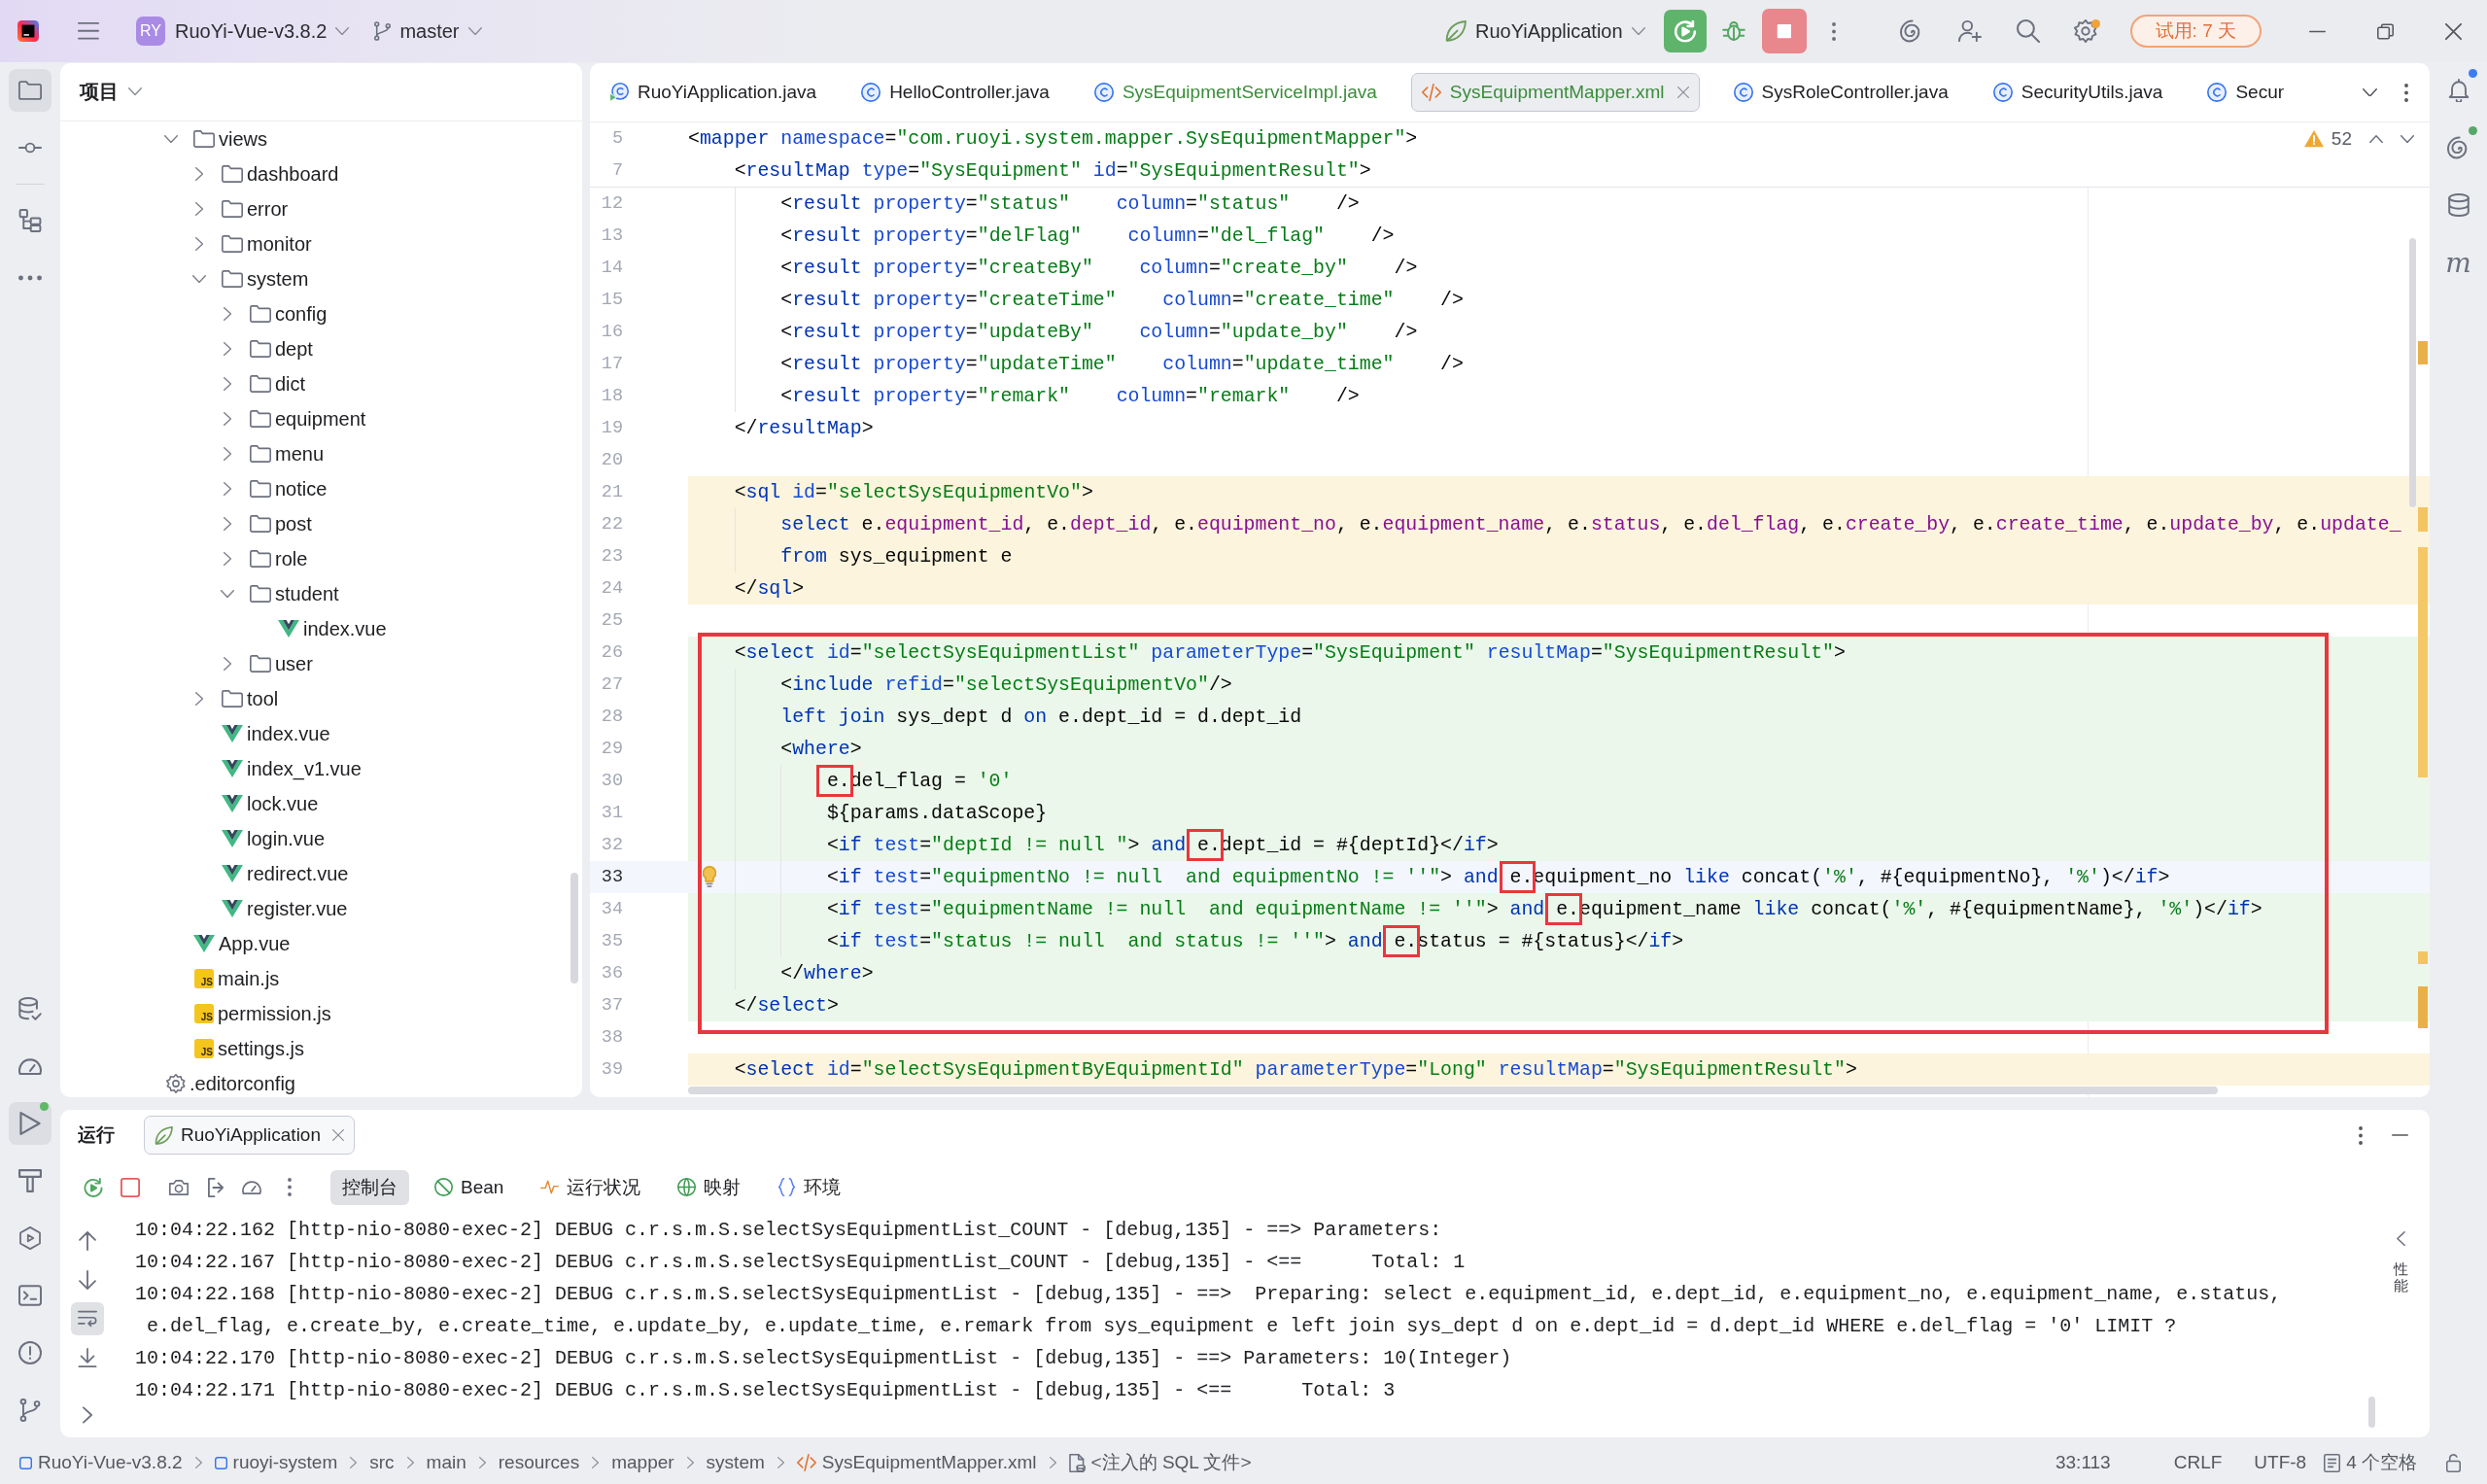  What do you see at coordinates (30, 1295) in the screenshot?
I see `terminal-icon` at bounding box center [30, 1295].